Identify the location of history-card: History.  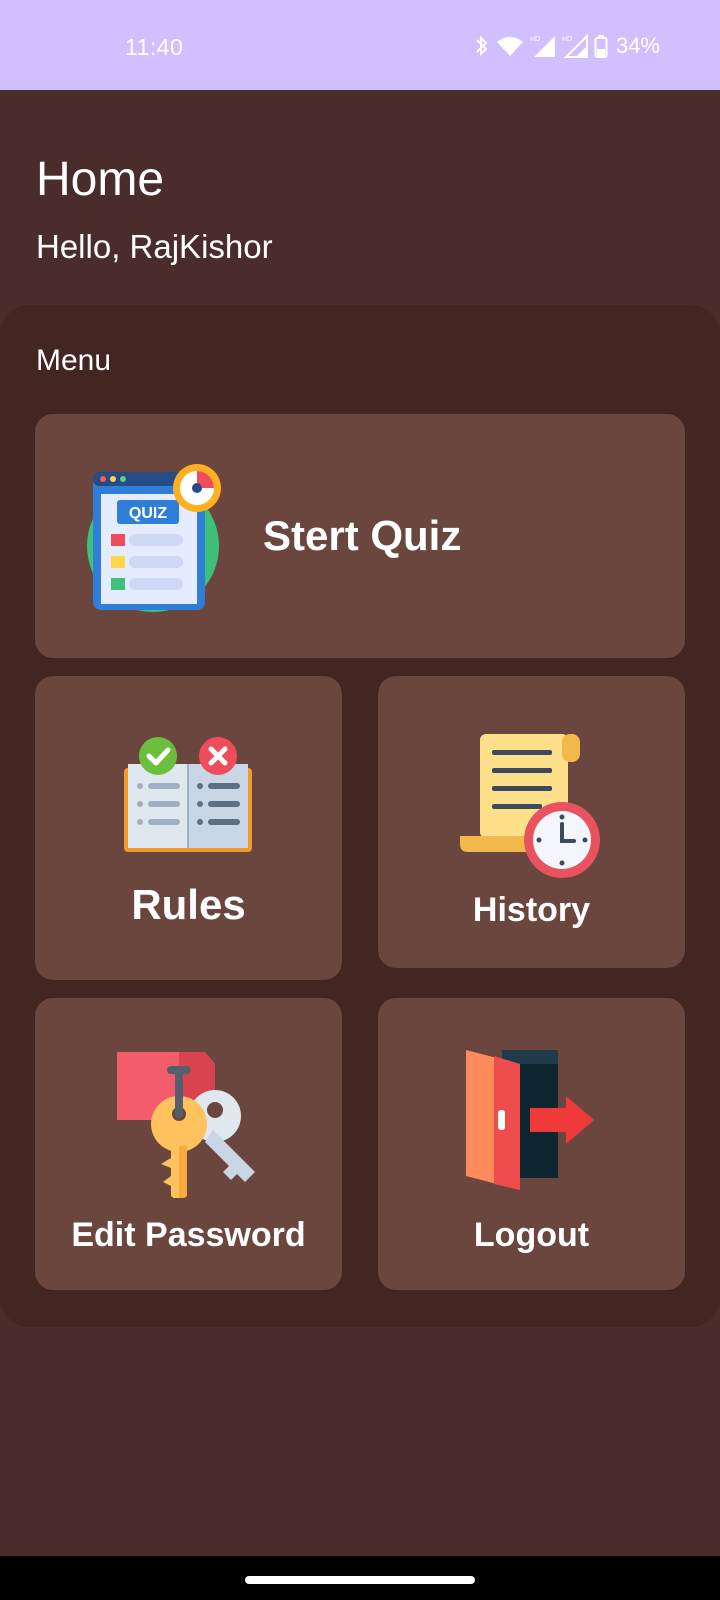
(531, 822).